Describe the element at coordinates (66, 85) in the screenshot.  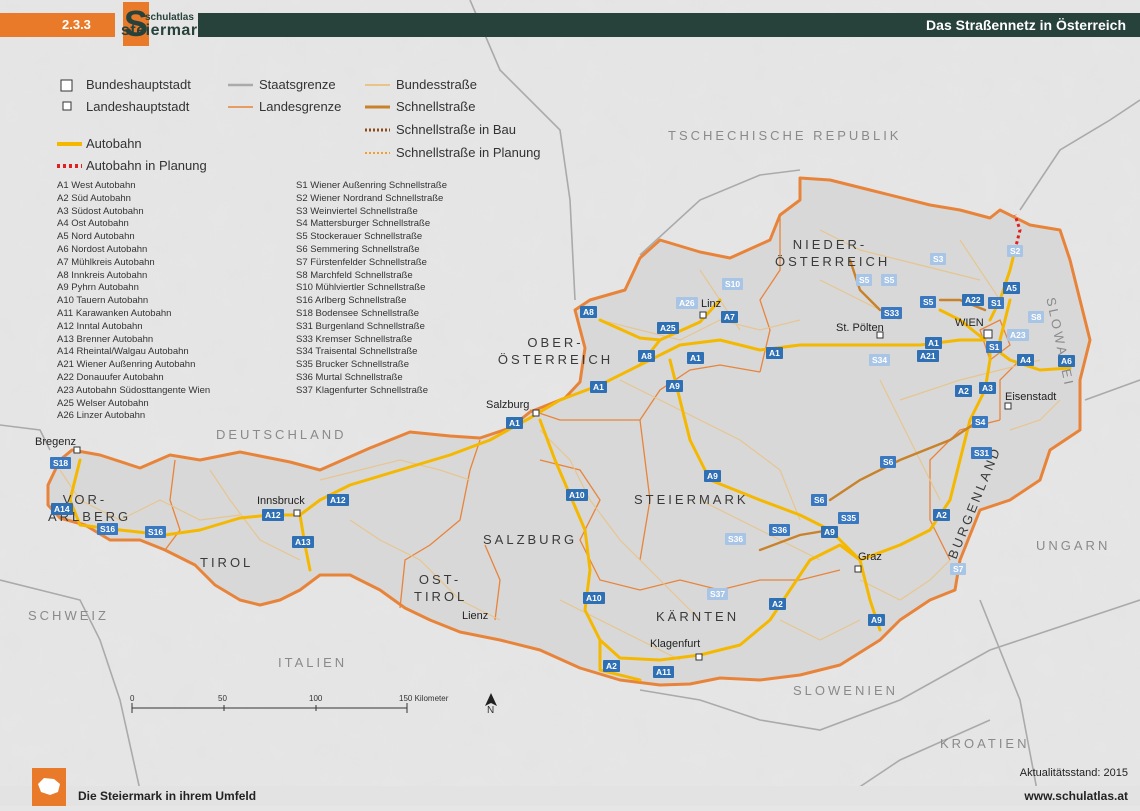
I see `bundeshauptstadt-symbol` at that location.